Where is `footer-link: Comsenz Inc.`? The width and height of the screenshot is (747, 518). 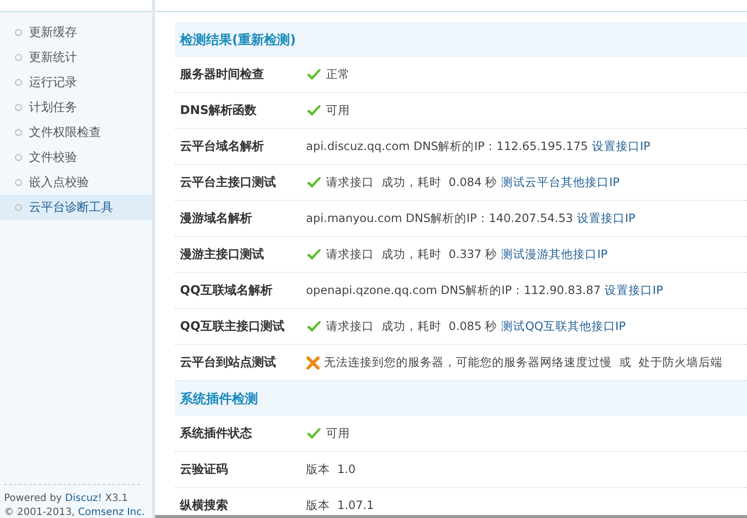 footer-link: Comsenz Inc. is located at coordinates (111, 512).